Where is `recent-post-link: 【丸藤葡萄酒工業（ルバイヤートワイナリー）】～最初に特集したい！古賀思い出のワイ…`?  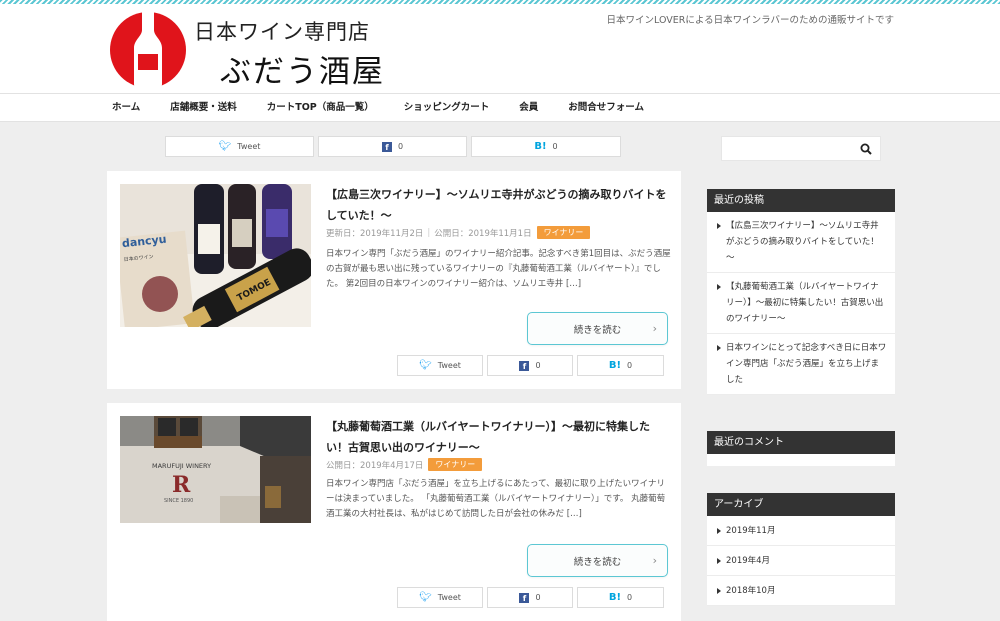
recent-post-link: 【丸藤葡萄酒工業（ルバイヤートワイナリー）】～最初に特集したい！古賀思い出のワイ… is located at coordinates (801, 303).